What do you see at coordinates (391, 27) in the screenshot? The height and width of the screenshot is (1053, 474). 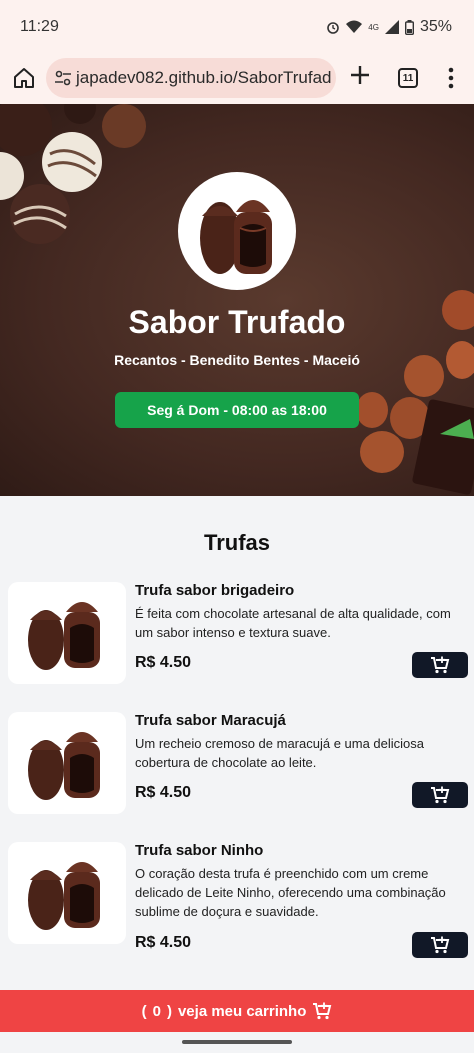 I see `signal-icon` at bounding box center [391, 27].